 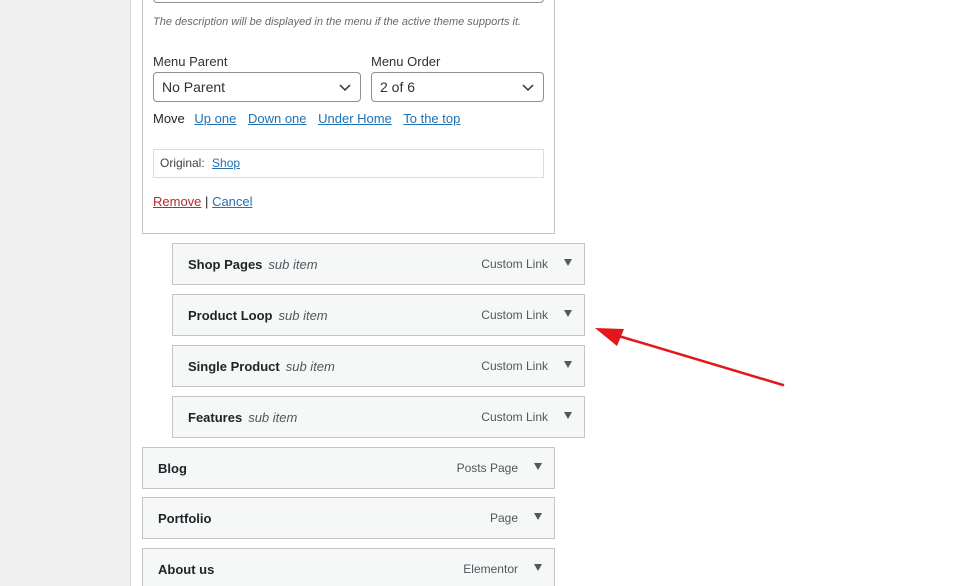 I want to click on cancel-link: Cancel, so click(x=232, y=201).